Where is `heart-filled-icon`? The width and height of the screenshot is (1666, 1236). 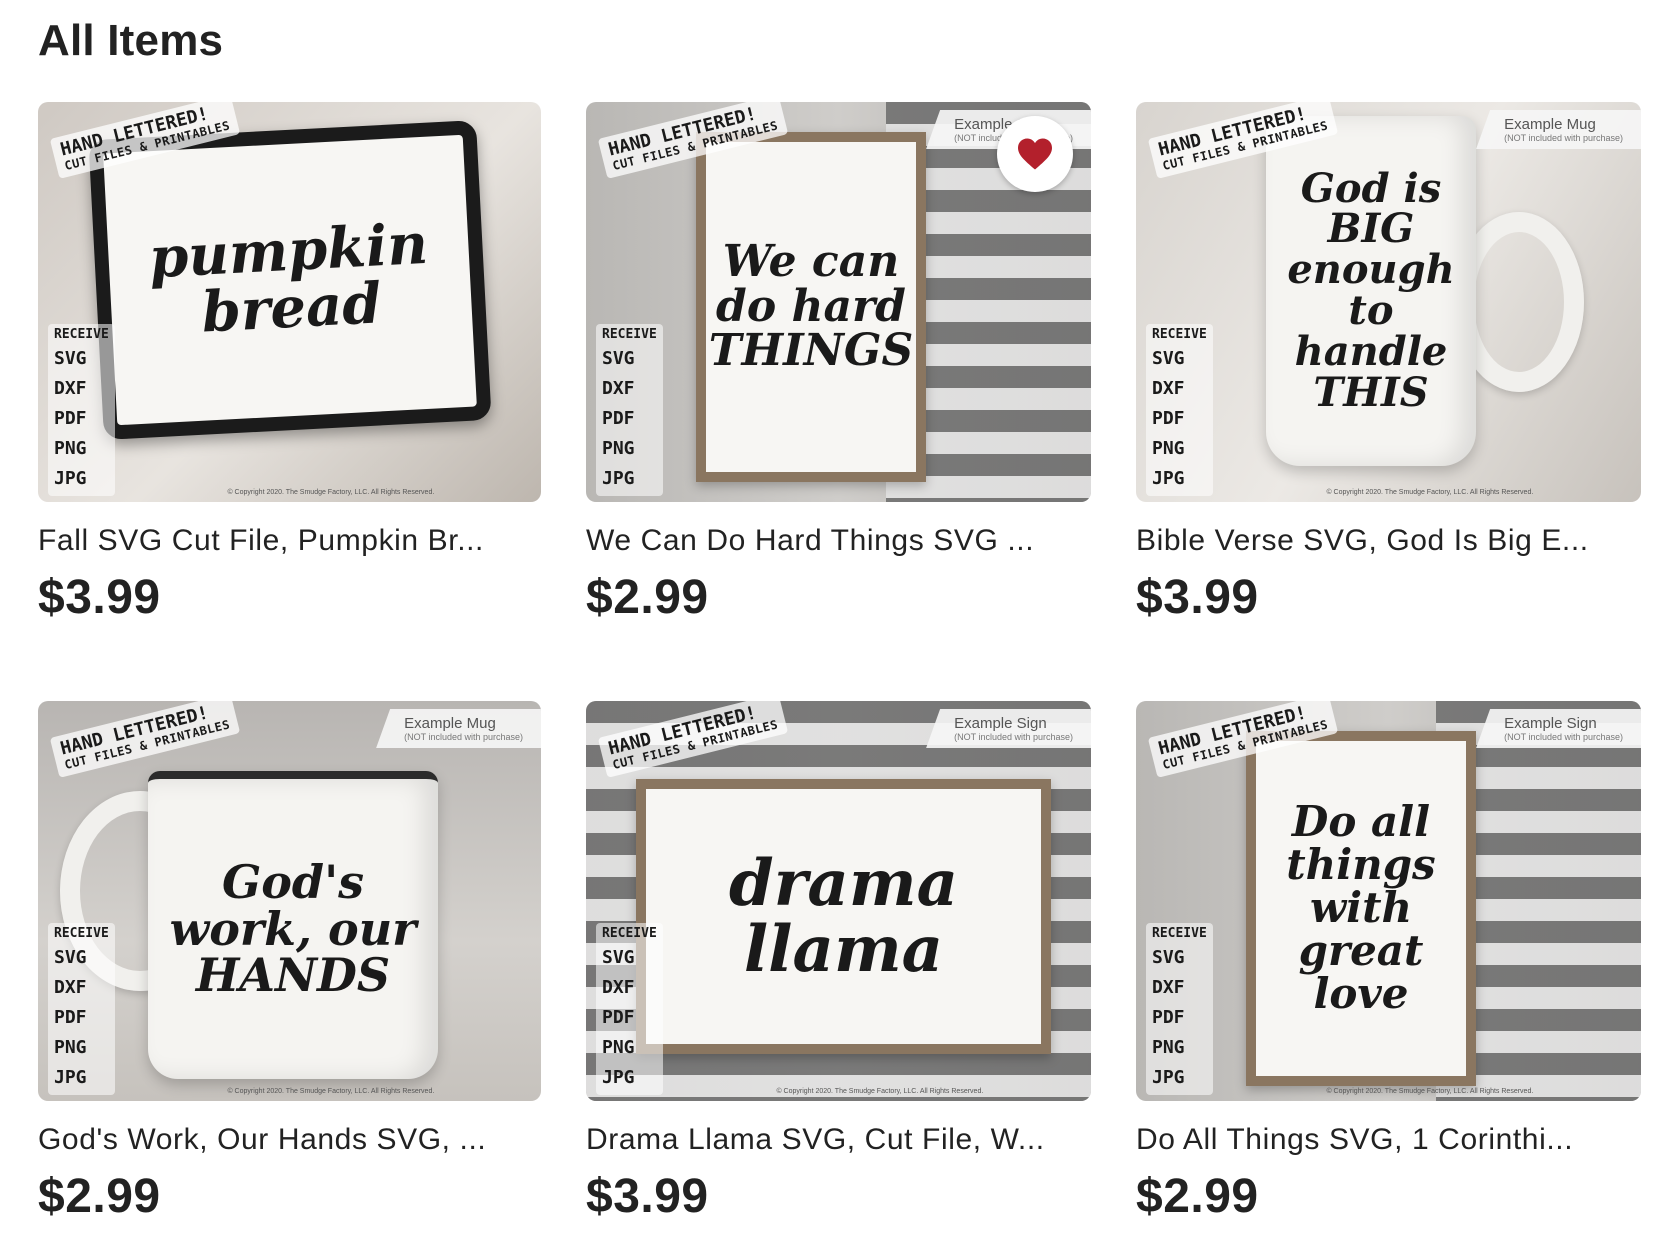
heart-filled-icon is located at coordinates (1035, 154).